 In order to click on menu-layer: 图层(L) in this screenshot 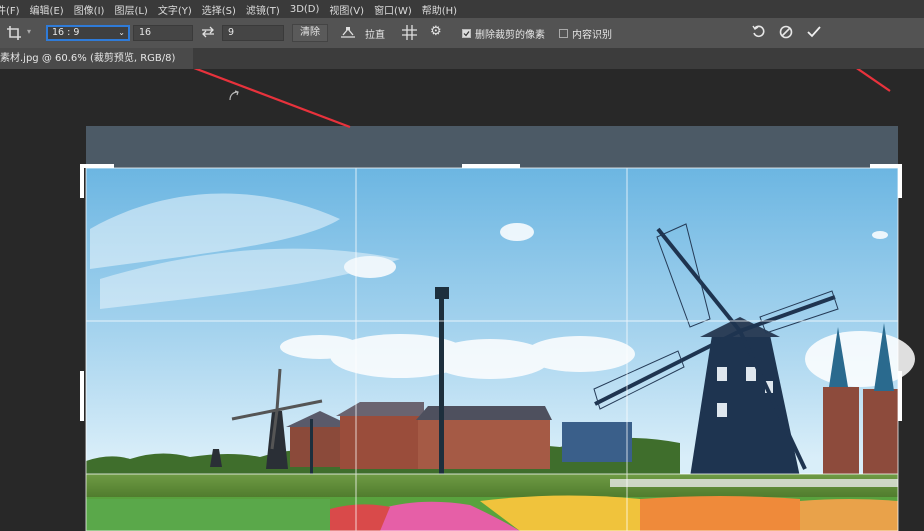, I will do `click(130, 9)`.